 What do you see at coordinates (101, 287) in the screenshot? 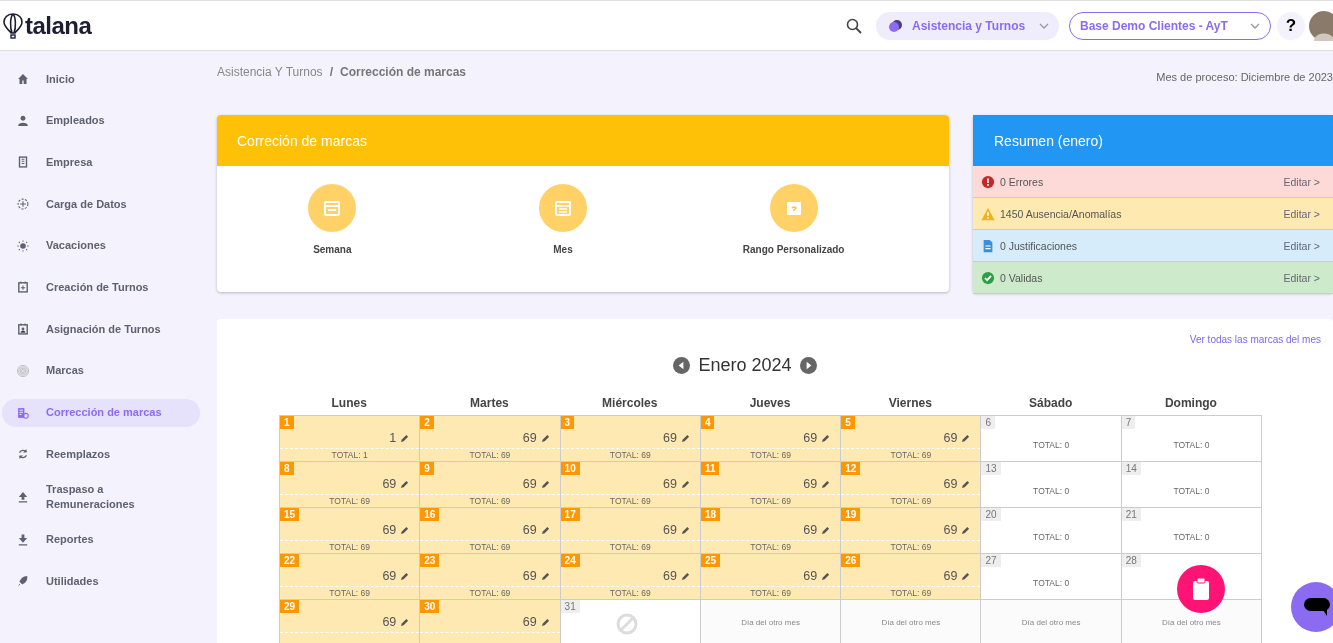
I see `sidebar-item: Creación de Turnos` at bounding box center [101, 287].